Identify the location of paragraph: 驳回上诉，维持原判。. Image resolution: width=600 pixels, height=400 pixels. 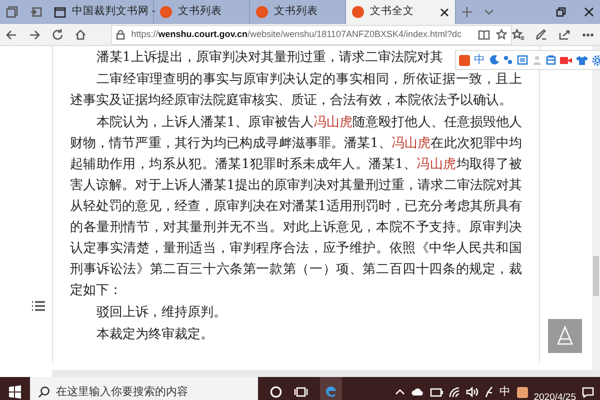
(160, 313).